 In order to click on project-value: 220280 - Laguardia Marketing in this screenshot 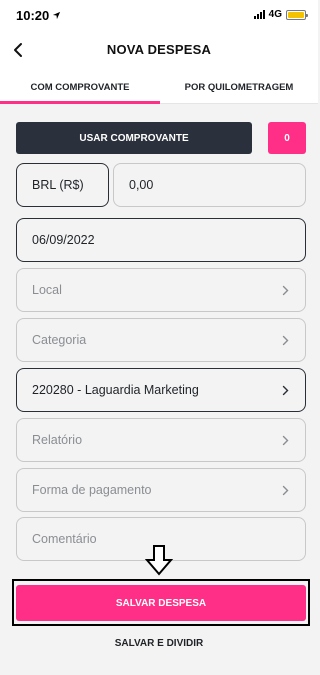, I will do `click(115, 390)`.